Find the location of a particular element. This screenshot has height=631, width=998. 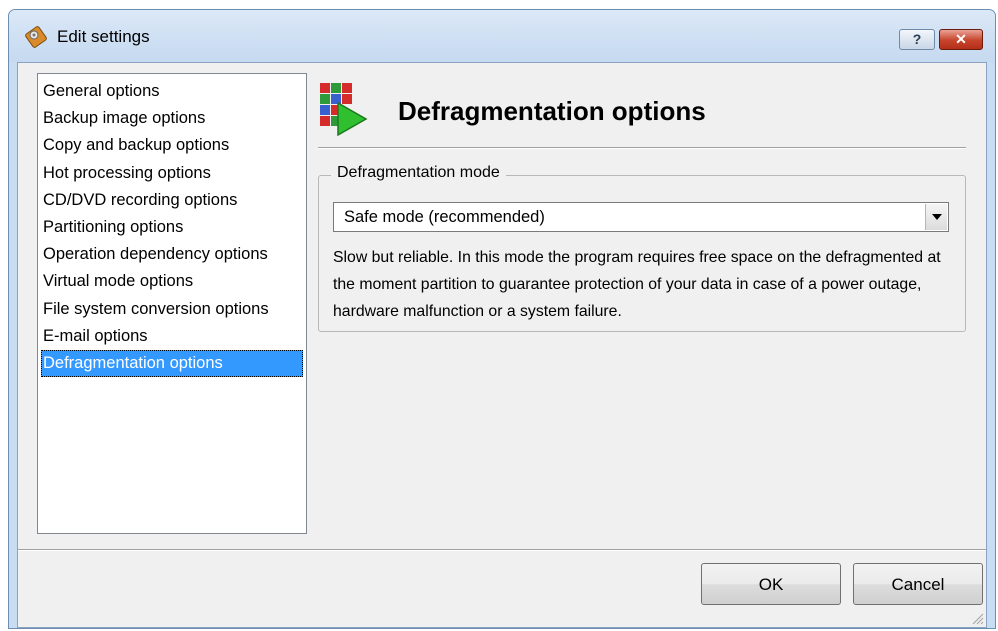

cancel-button: Cancel is located at coordinates (918, 584).